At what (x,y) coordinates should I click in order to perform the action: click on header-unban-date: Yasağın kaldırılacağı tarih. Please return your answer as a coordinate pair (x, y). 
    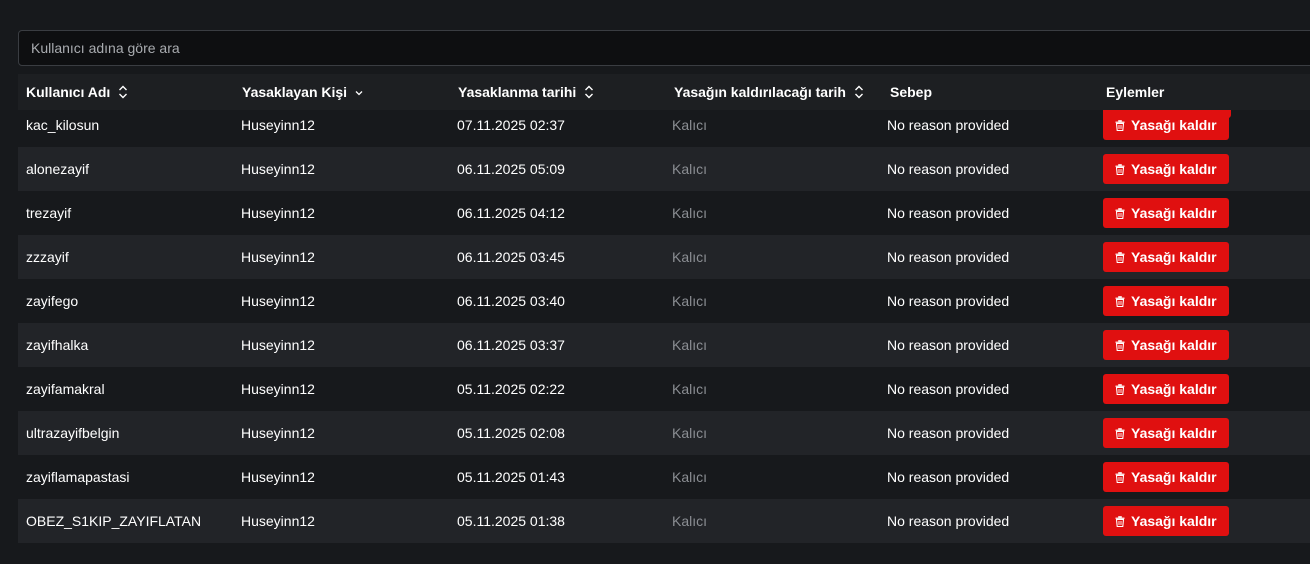
    Looking at the image, I should click on (769, 92).